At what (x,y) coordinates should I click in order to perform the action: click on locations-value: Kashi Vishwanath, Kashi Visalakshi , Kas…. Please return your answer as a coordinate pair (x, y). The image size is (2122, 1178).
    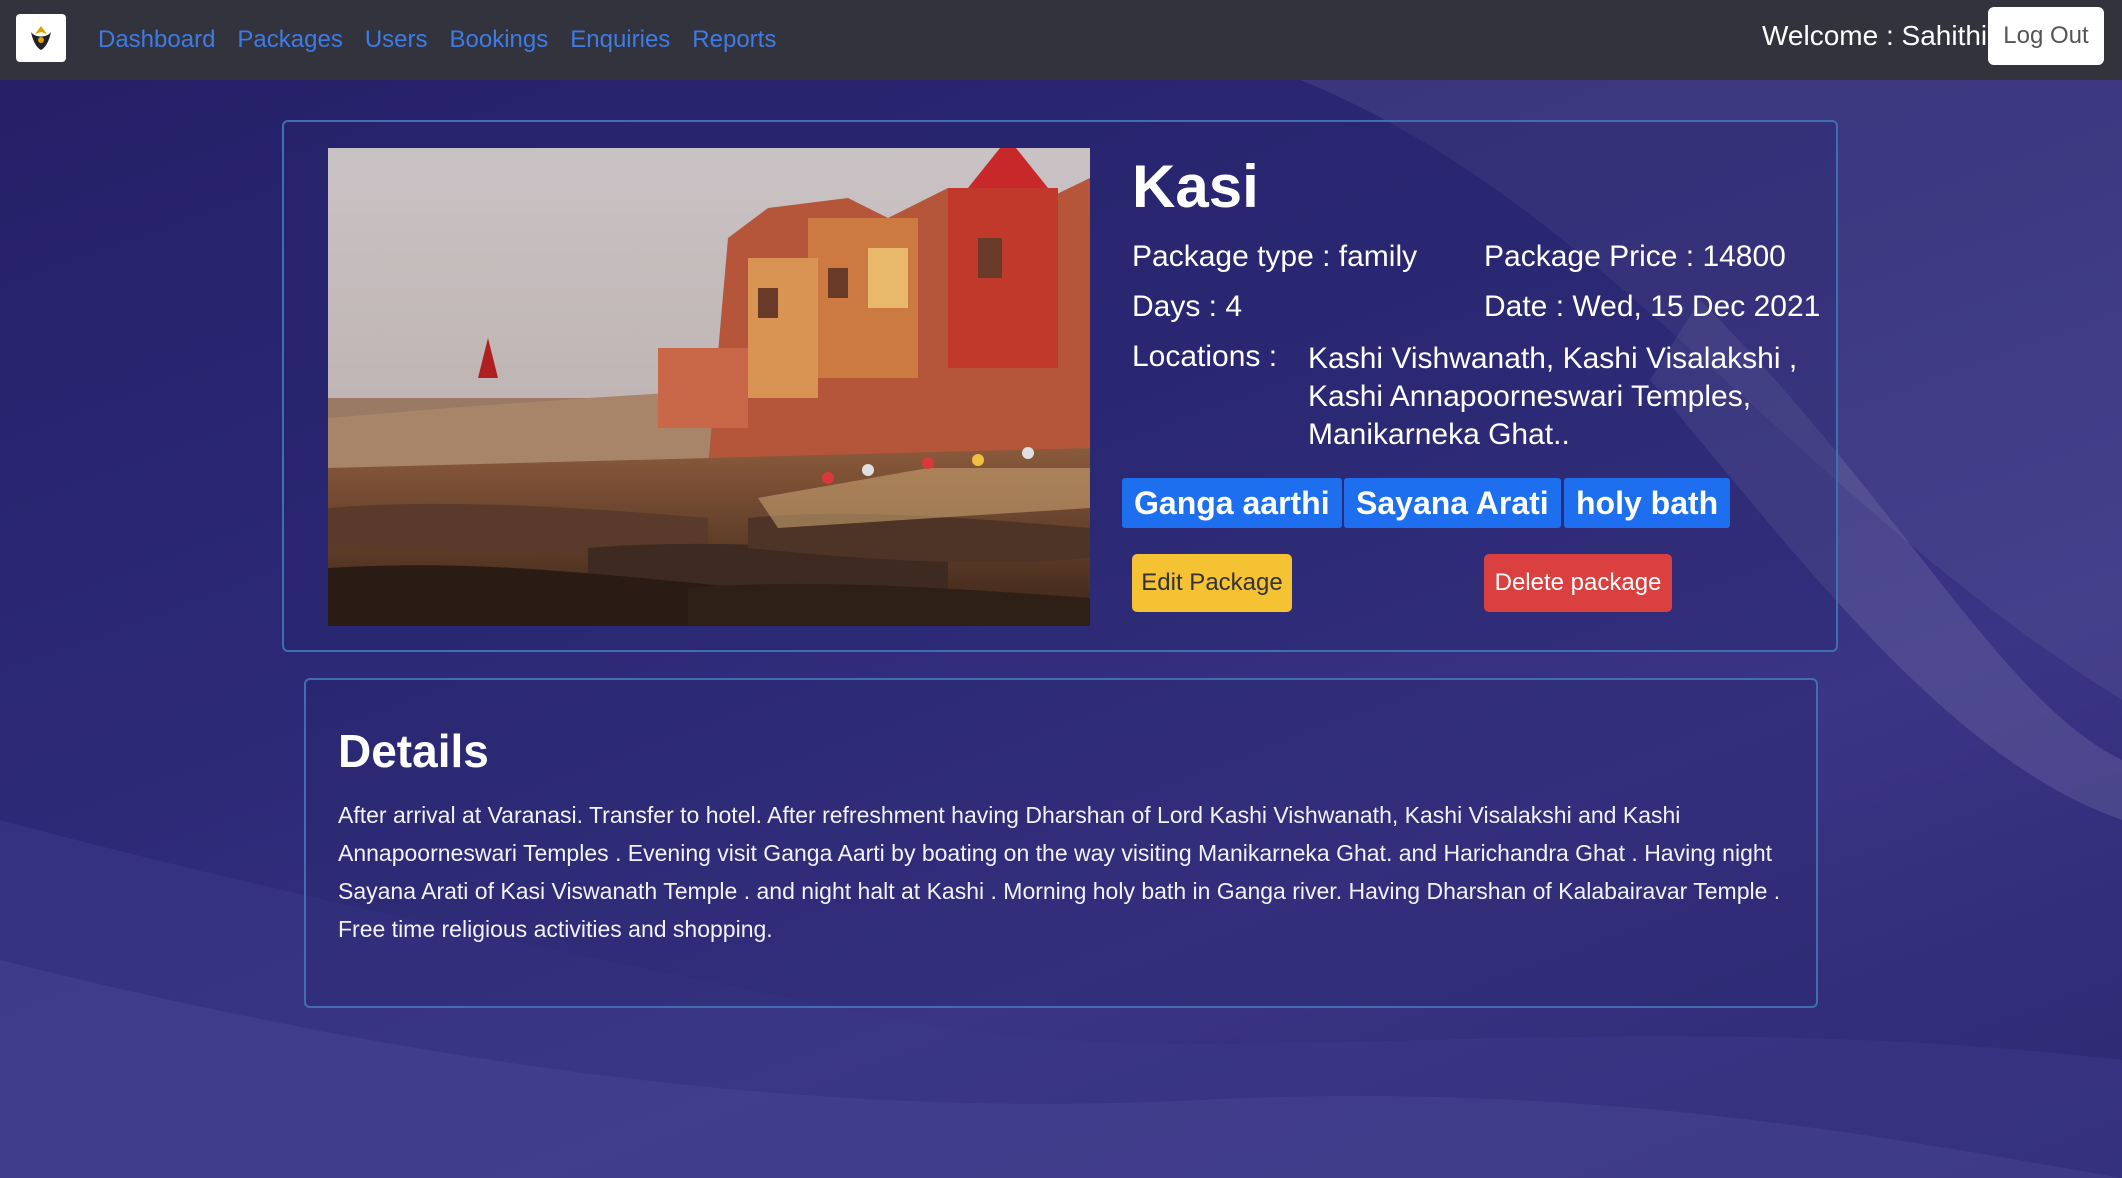
    Looking at the image, I should click on (1553, 396).